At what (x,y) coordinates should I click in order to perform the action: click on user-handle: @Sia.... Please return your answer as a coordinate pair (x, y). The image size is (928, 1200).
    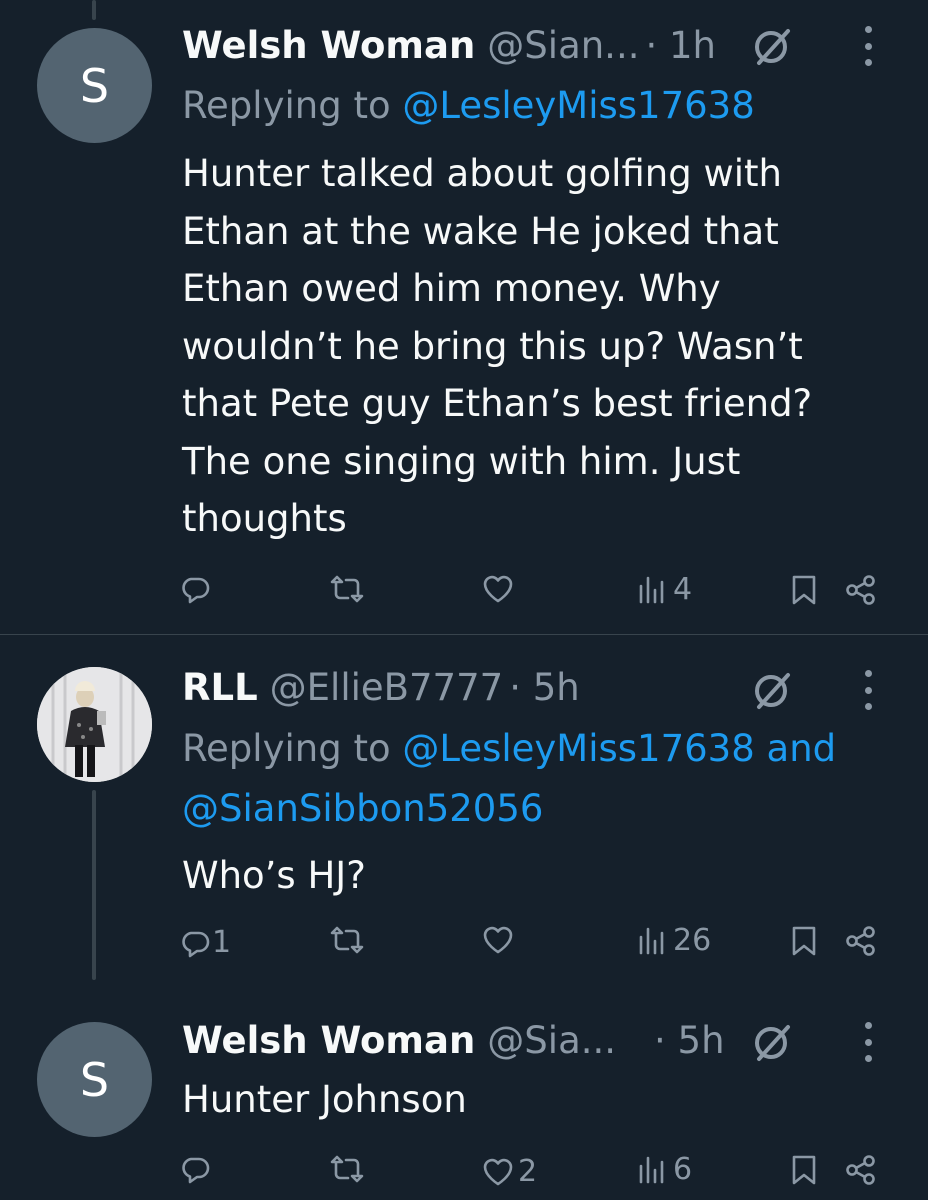
    Looking at the image, I should click on (551, 1040).